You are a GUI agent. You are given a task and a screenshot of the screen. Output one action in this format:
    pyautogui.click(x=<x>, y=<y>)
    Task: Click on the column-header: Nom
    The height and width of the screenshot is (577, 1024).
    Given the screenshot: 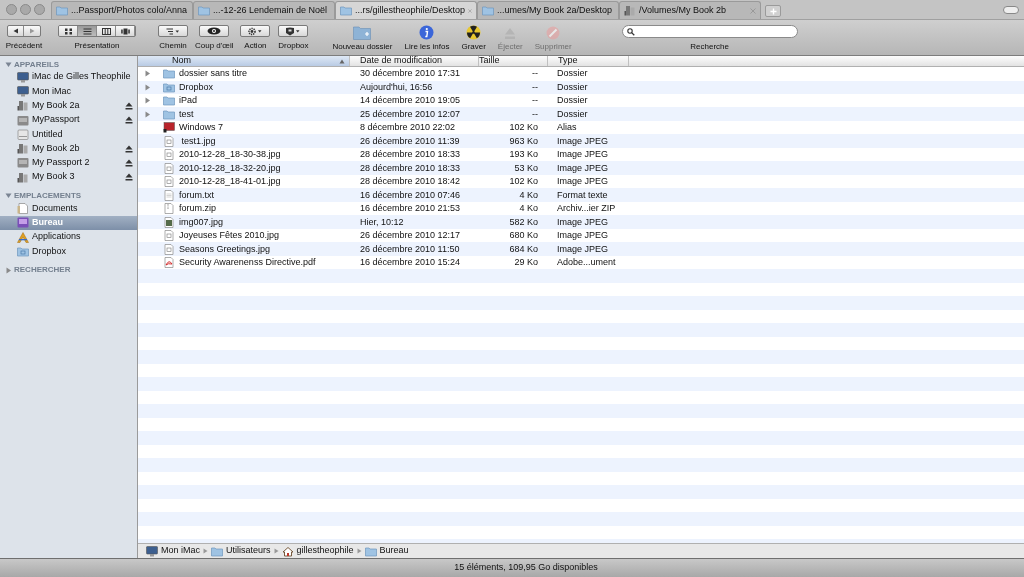 What is the action you would take?
    pyautogui.click(x=244, y=61)
    